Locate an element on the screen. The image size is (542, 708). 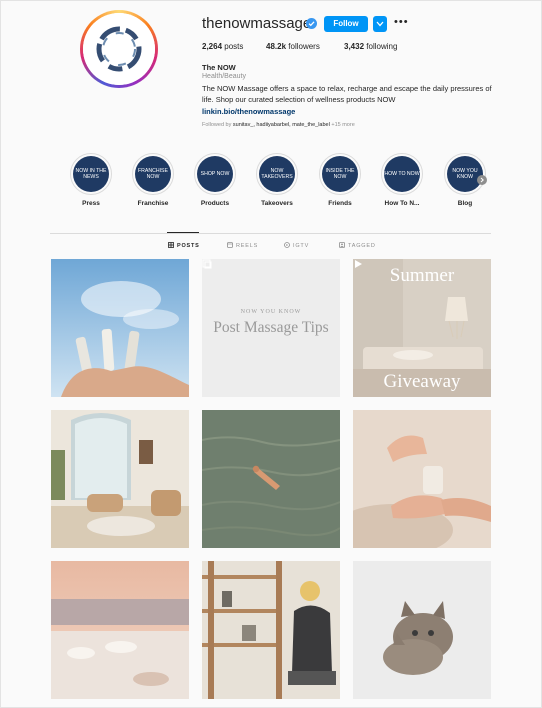
tab-tagged: TAGGED is located at coordinates (357, 245).